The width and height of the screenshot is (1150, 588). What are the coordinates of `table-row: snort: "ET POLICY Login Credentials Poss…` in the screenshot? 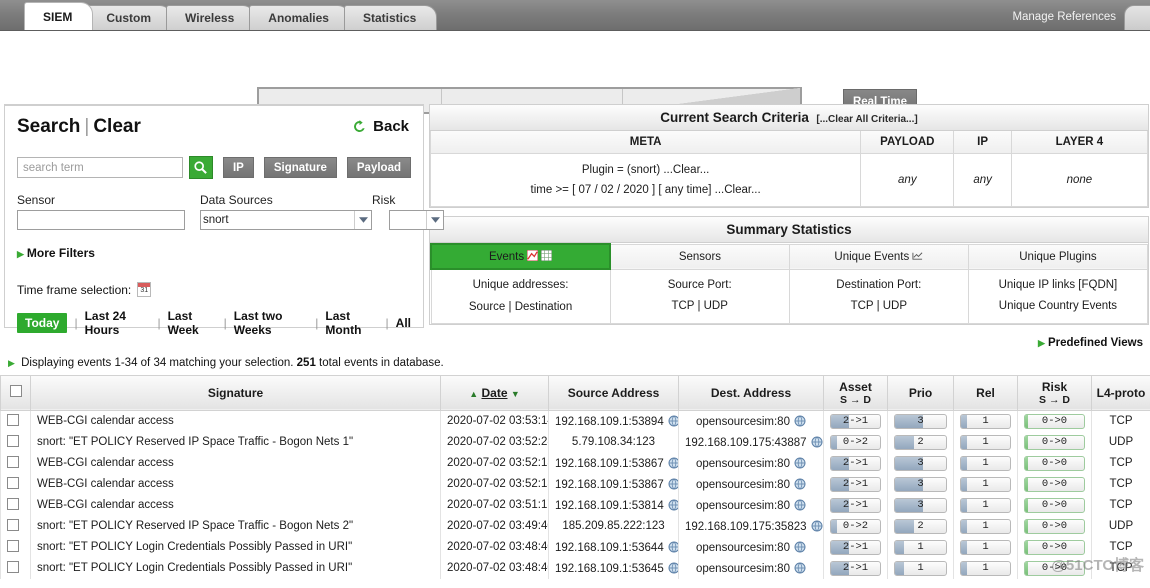 It's located at (575, 568).